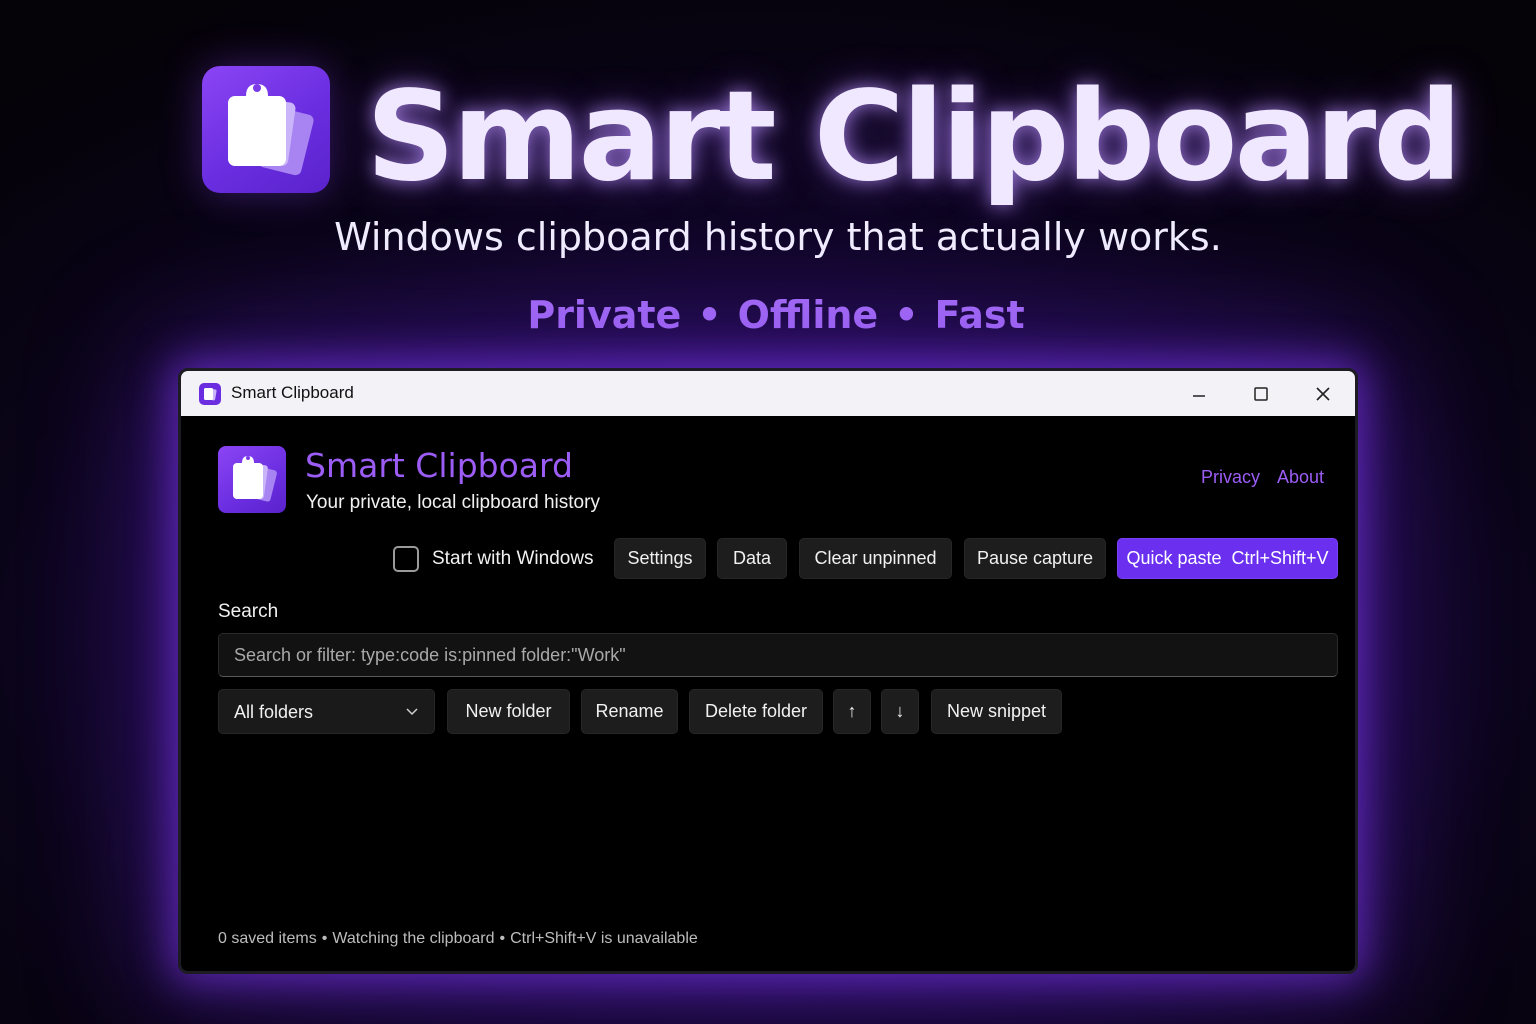 The width and height of the screenshot is (1536, 1024). Describe the element at coordinates (875, 558) in the screenshot. I see `clear-unpinned-button: Clear unpinned` at that location.